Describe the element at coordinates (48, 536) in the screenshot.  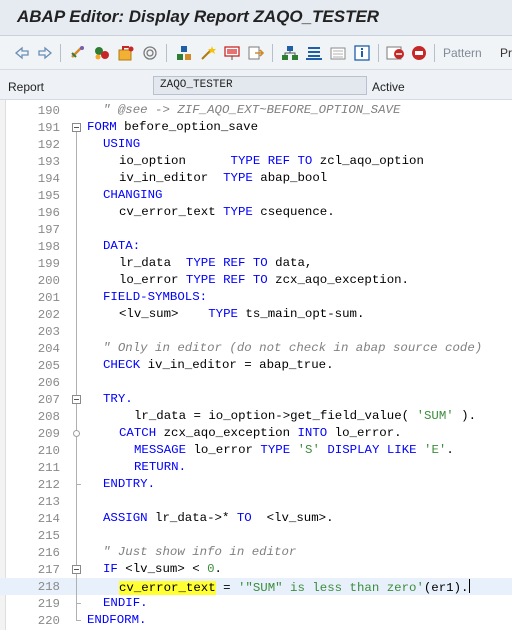
I see `line-number: 215` at that location.